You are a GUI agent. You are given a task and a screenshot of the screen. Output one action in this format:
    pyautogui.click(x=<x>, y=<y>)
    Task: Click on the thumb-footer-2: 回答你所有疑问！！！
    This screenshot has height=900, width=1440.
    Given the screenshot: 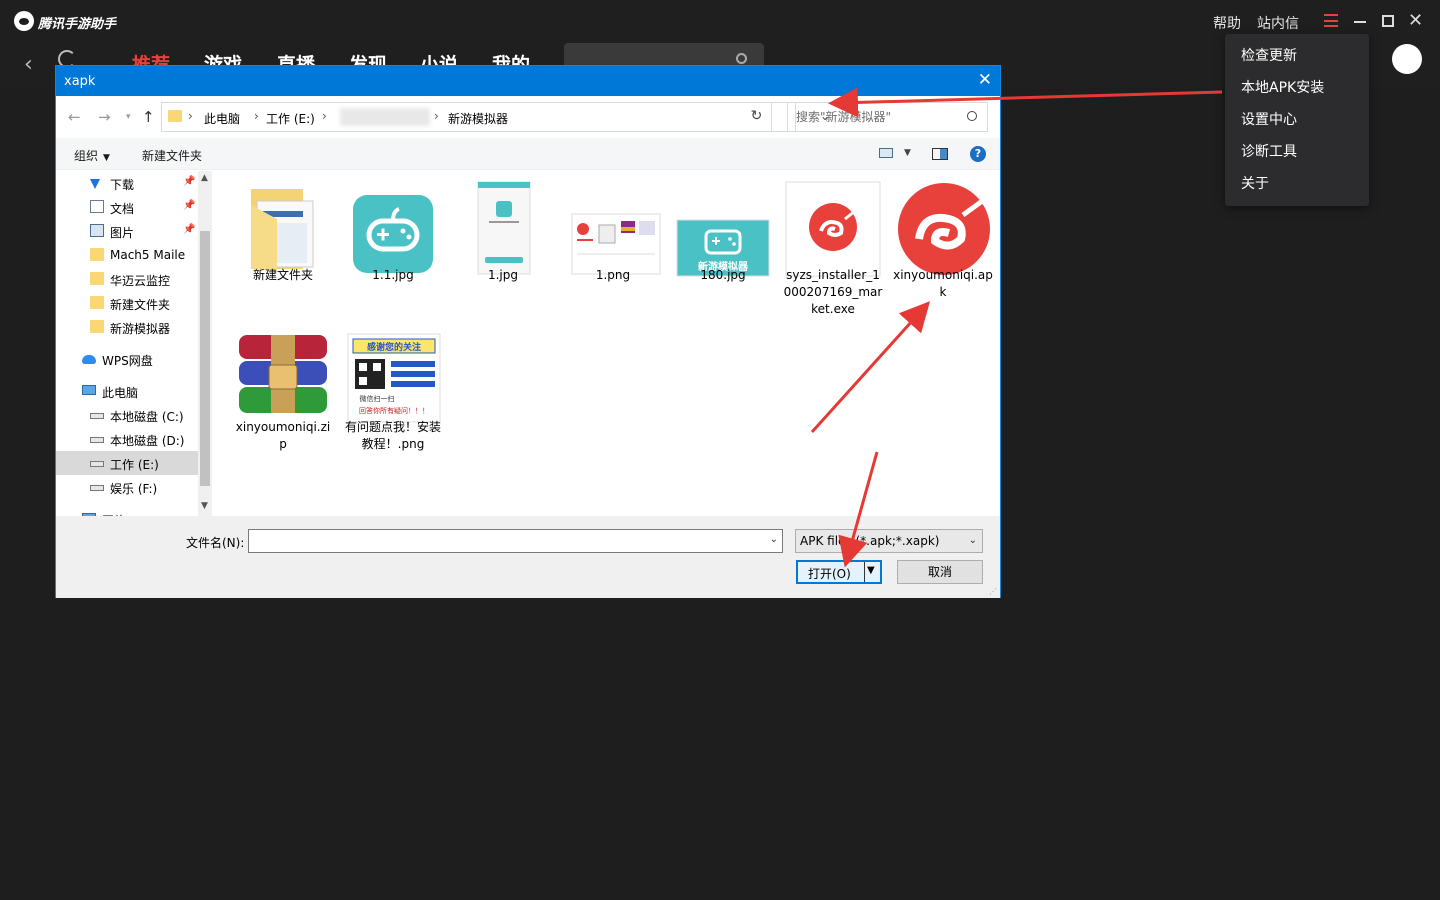 What is the action you would take?
    pyautogui.click(x=394, y=410)
    